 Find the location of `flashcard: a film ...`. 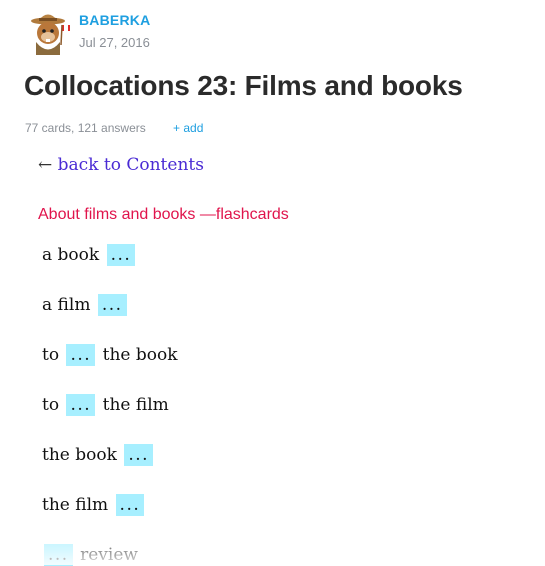

flashcard: a film ... is located at coordinates (85, 305).